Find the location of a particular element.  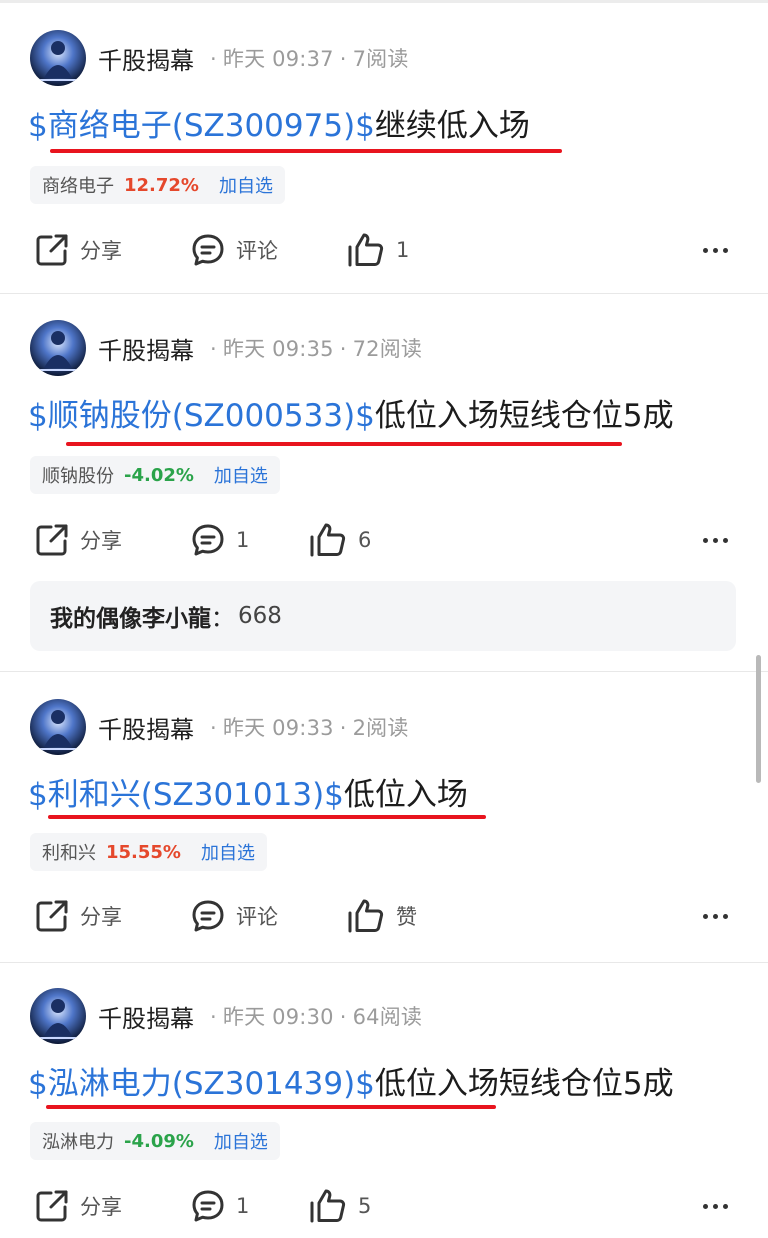

post-actions: 分享 1 6 is located at coordinates (384, 540).